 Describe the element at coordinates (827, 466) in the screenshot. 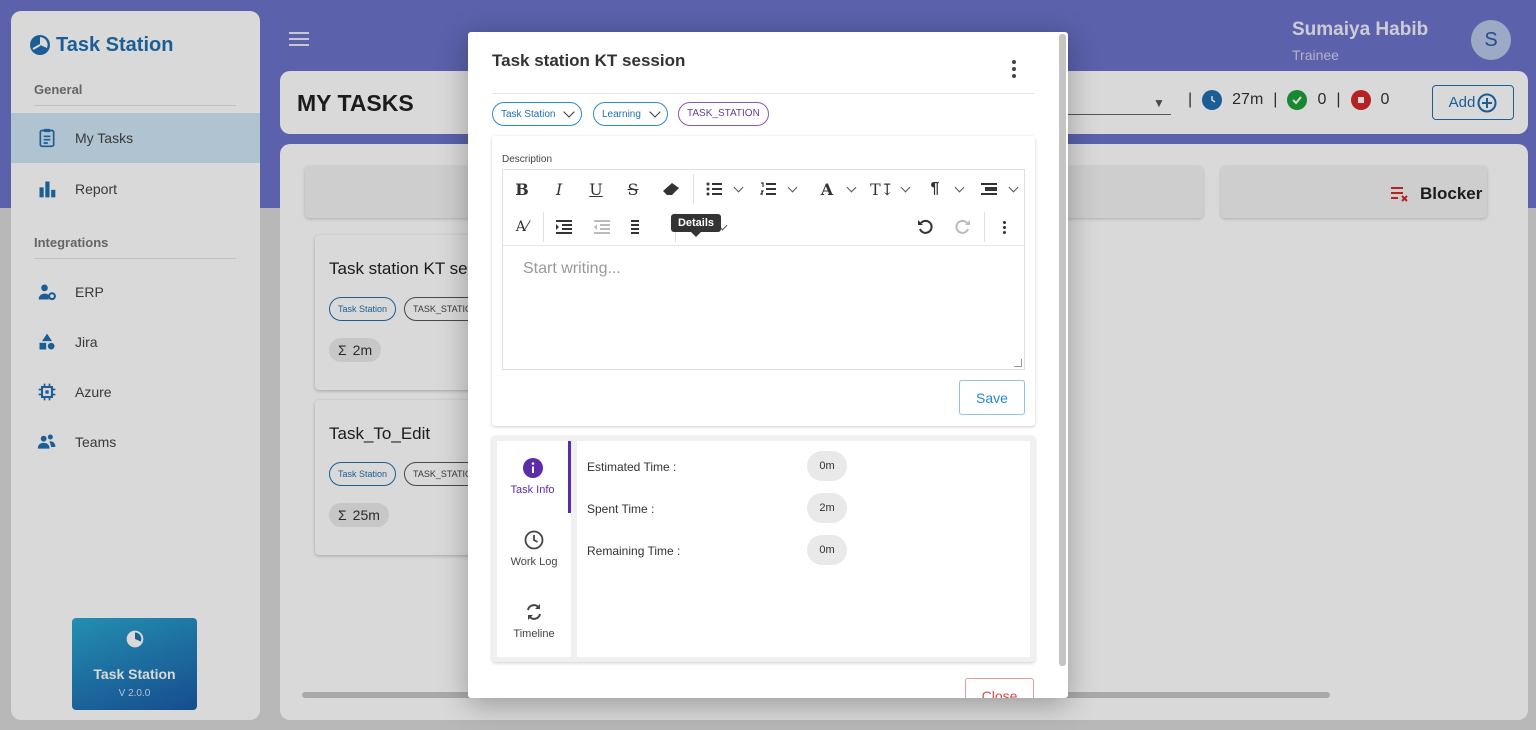

I see `estimated-time-value: 0m` at that location.